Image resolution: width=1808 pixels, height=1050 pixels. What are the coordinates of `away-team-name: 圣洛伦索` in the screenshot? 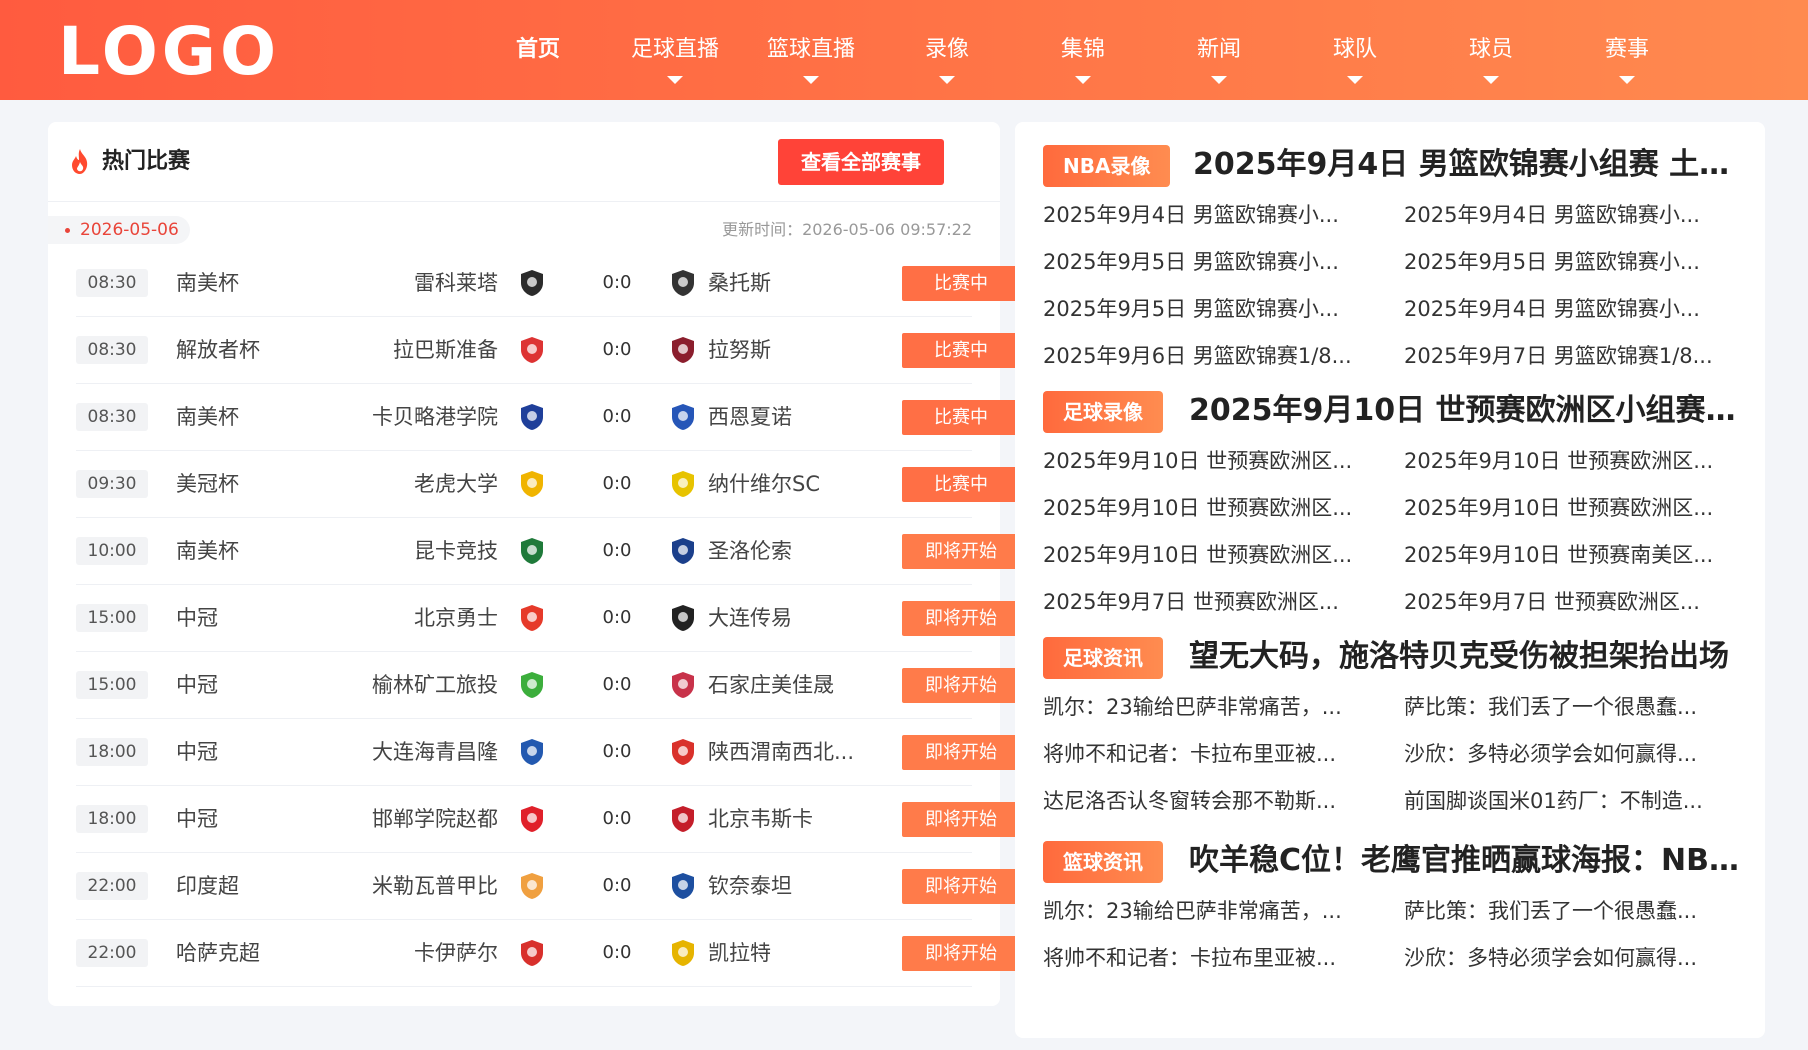 It's located at (750, 551).